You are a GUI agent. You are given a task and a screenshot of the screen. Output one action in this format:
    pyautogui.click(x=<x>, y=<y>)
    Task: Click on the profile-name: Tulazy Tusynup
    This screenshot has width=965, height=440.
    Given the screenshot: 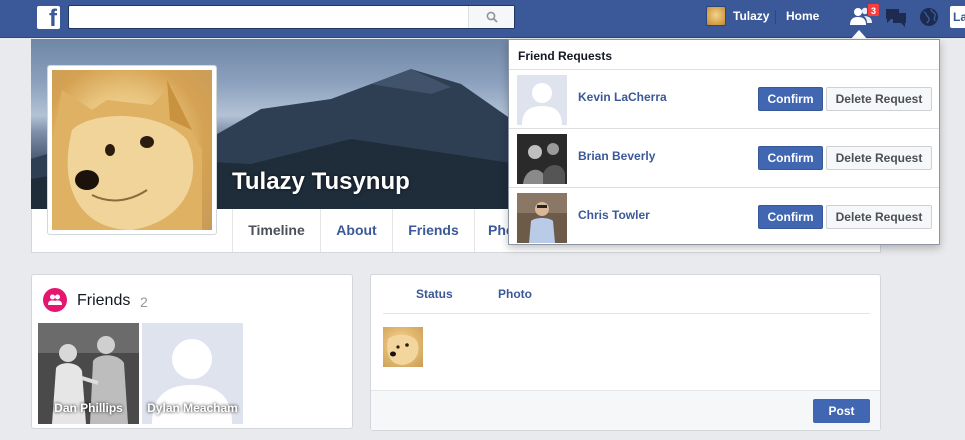 What is the action you would take?
    pyautogui.click(x=321, y=182)
    